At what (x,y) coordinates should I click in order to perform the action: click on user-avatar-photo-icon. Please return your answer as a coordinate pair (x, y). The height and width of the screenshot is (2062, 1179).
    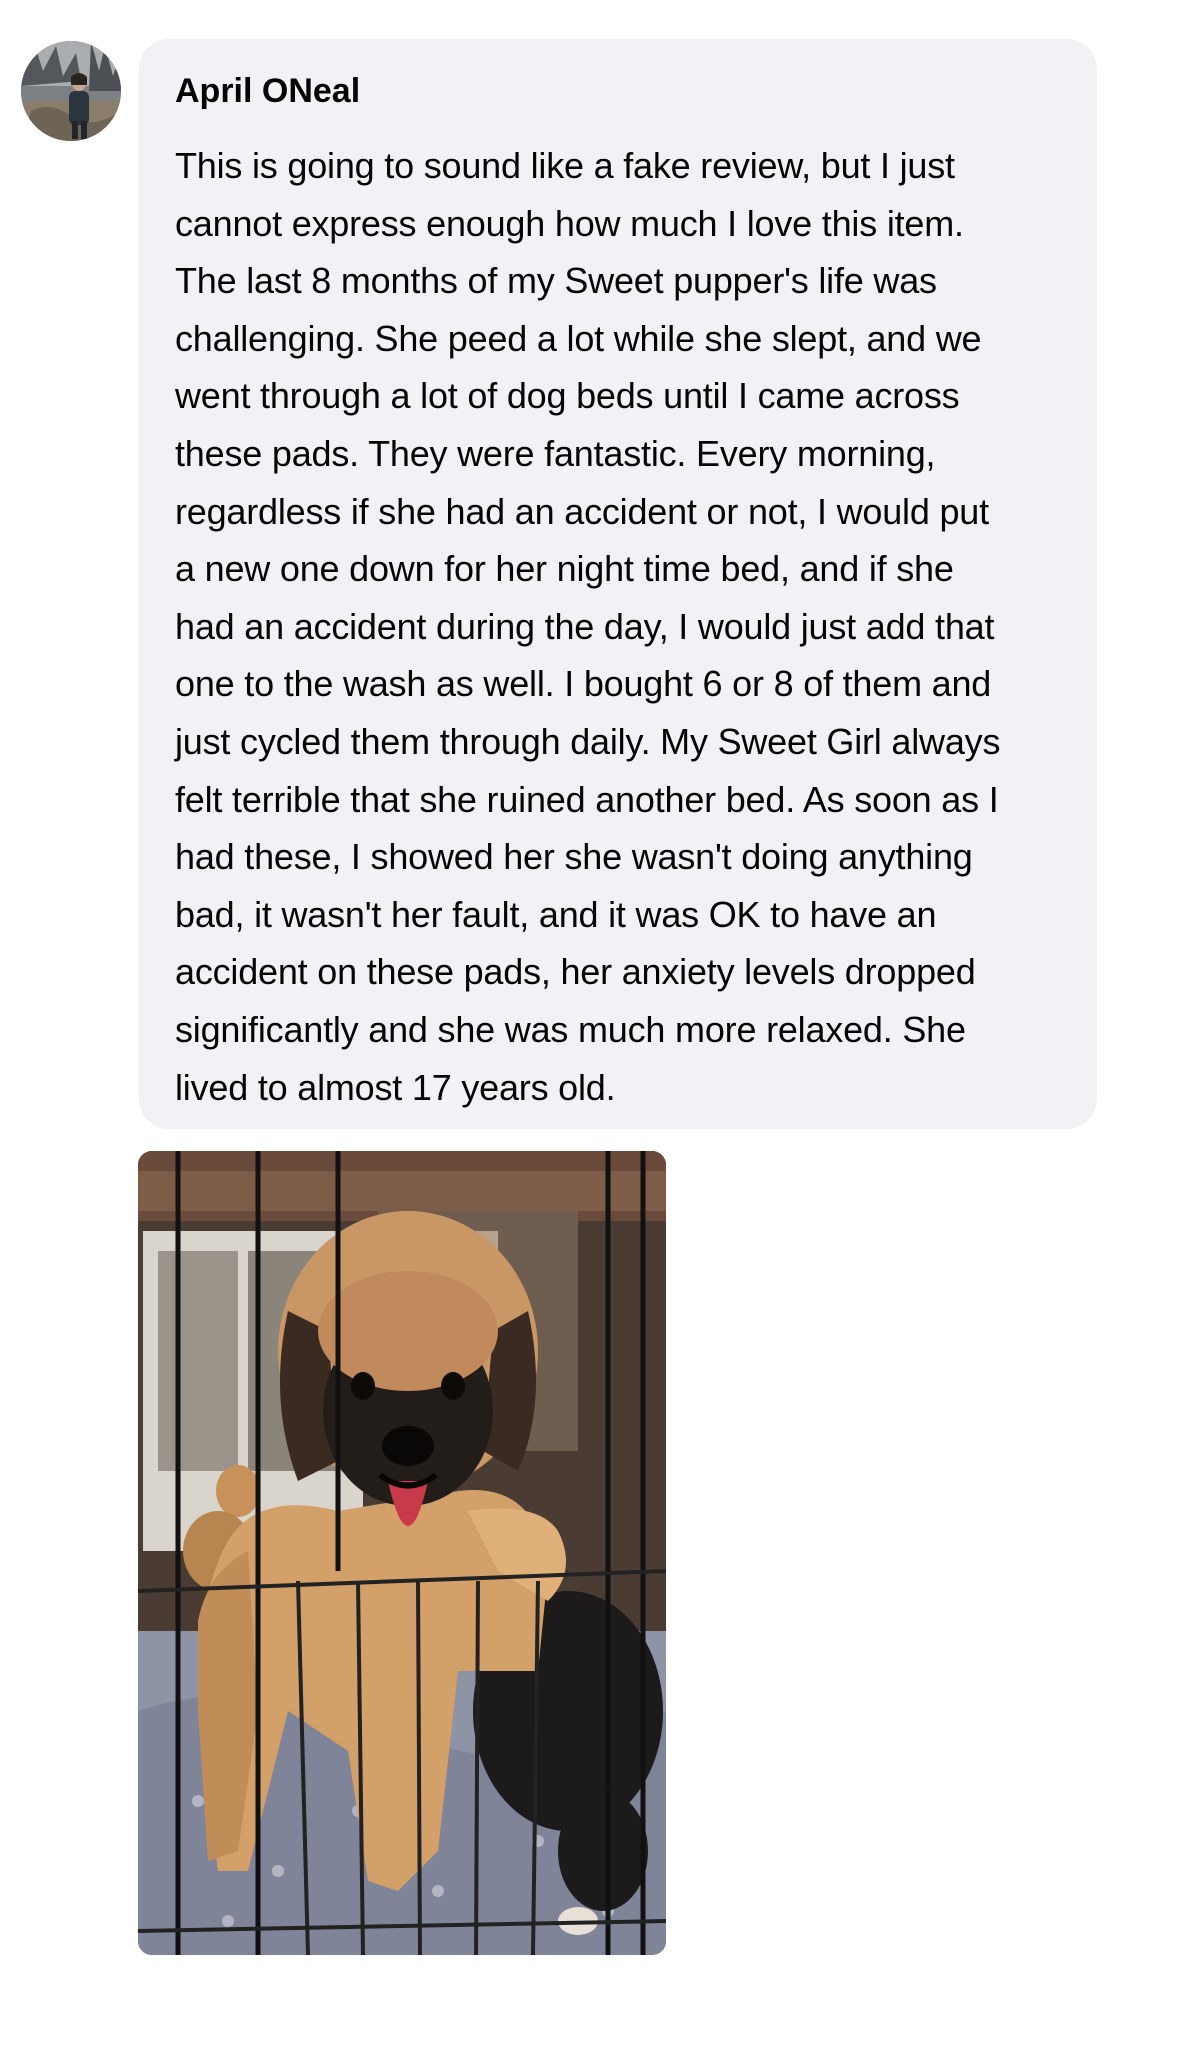
    Looking at the image, I should click on (71, 91).